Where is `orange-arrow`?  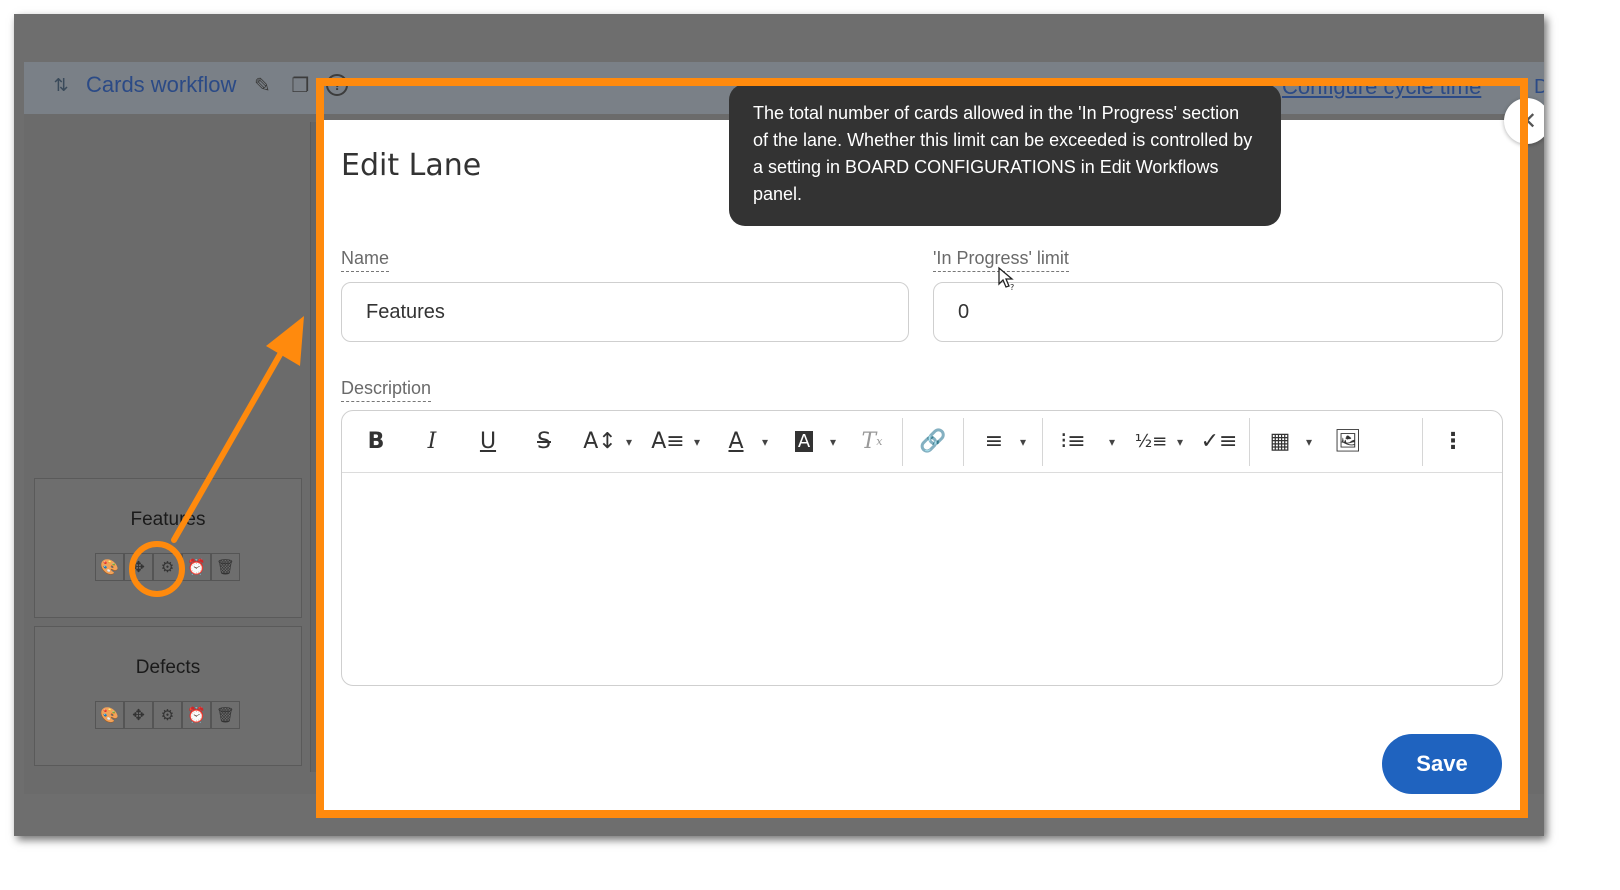 orange-arrow is located at coordinates (237, 429).